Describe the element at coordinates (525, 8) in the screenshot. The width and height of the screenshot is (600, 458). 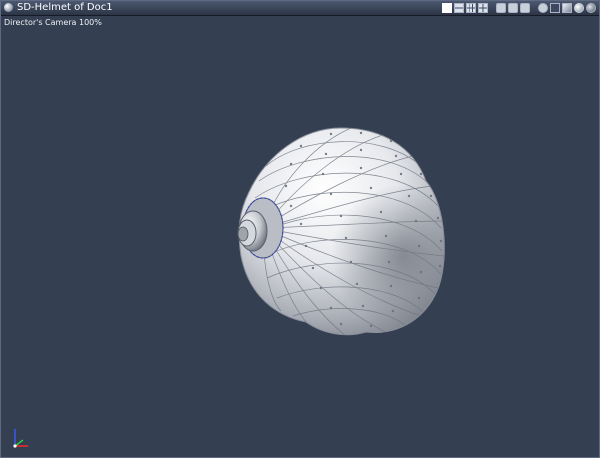
I see `camera-zoom-icon` at that location.